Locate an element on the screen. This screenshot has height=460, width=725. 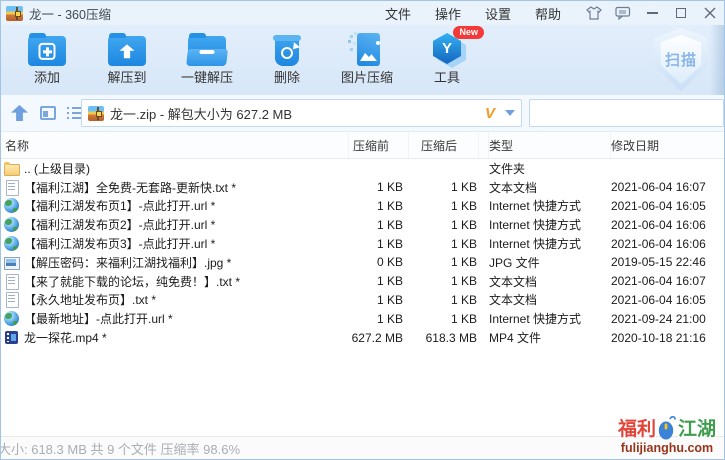
file-type: 文件夹 is located at coordinates (507, 168).